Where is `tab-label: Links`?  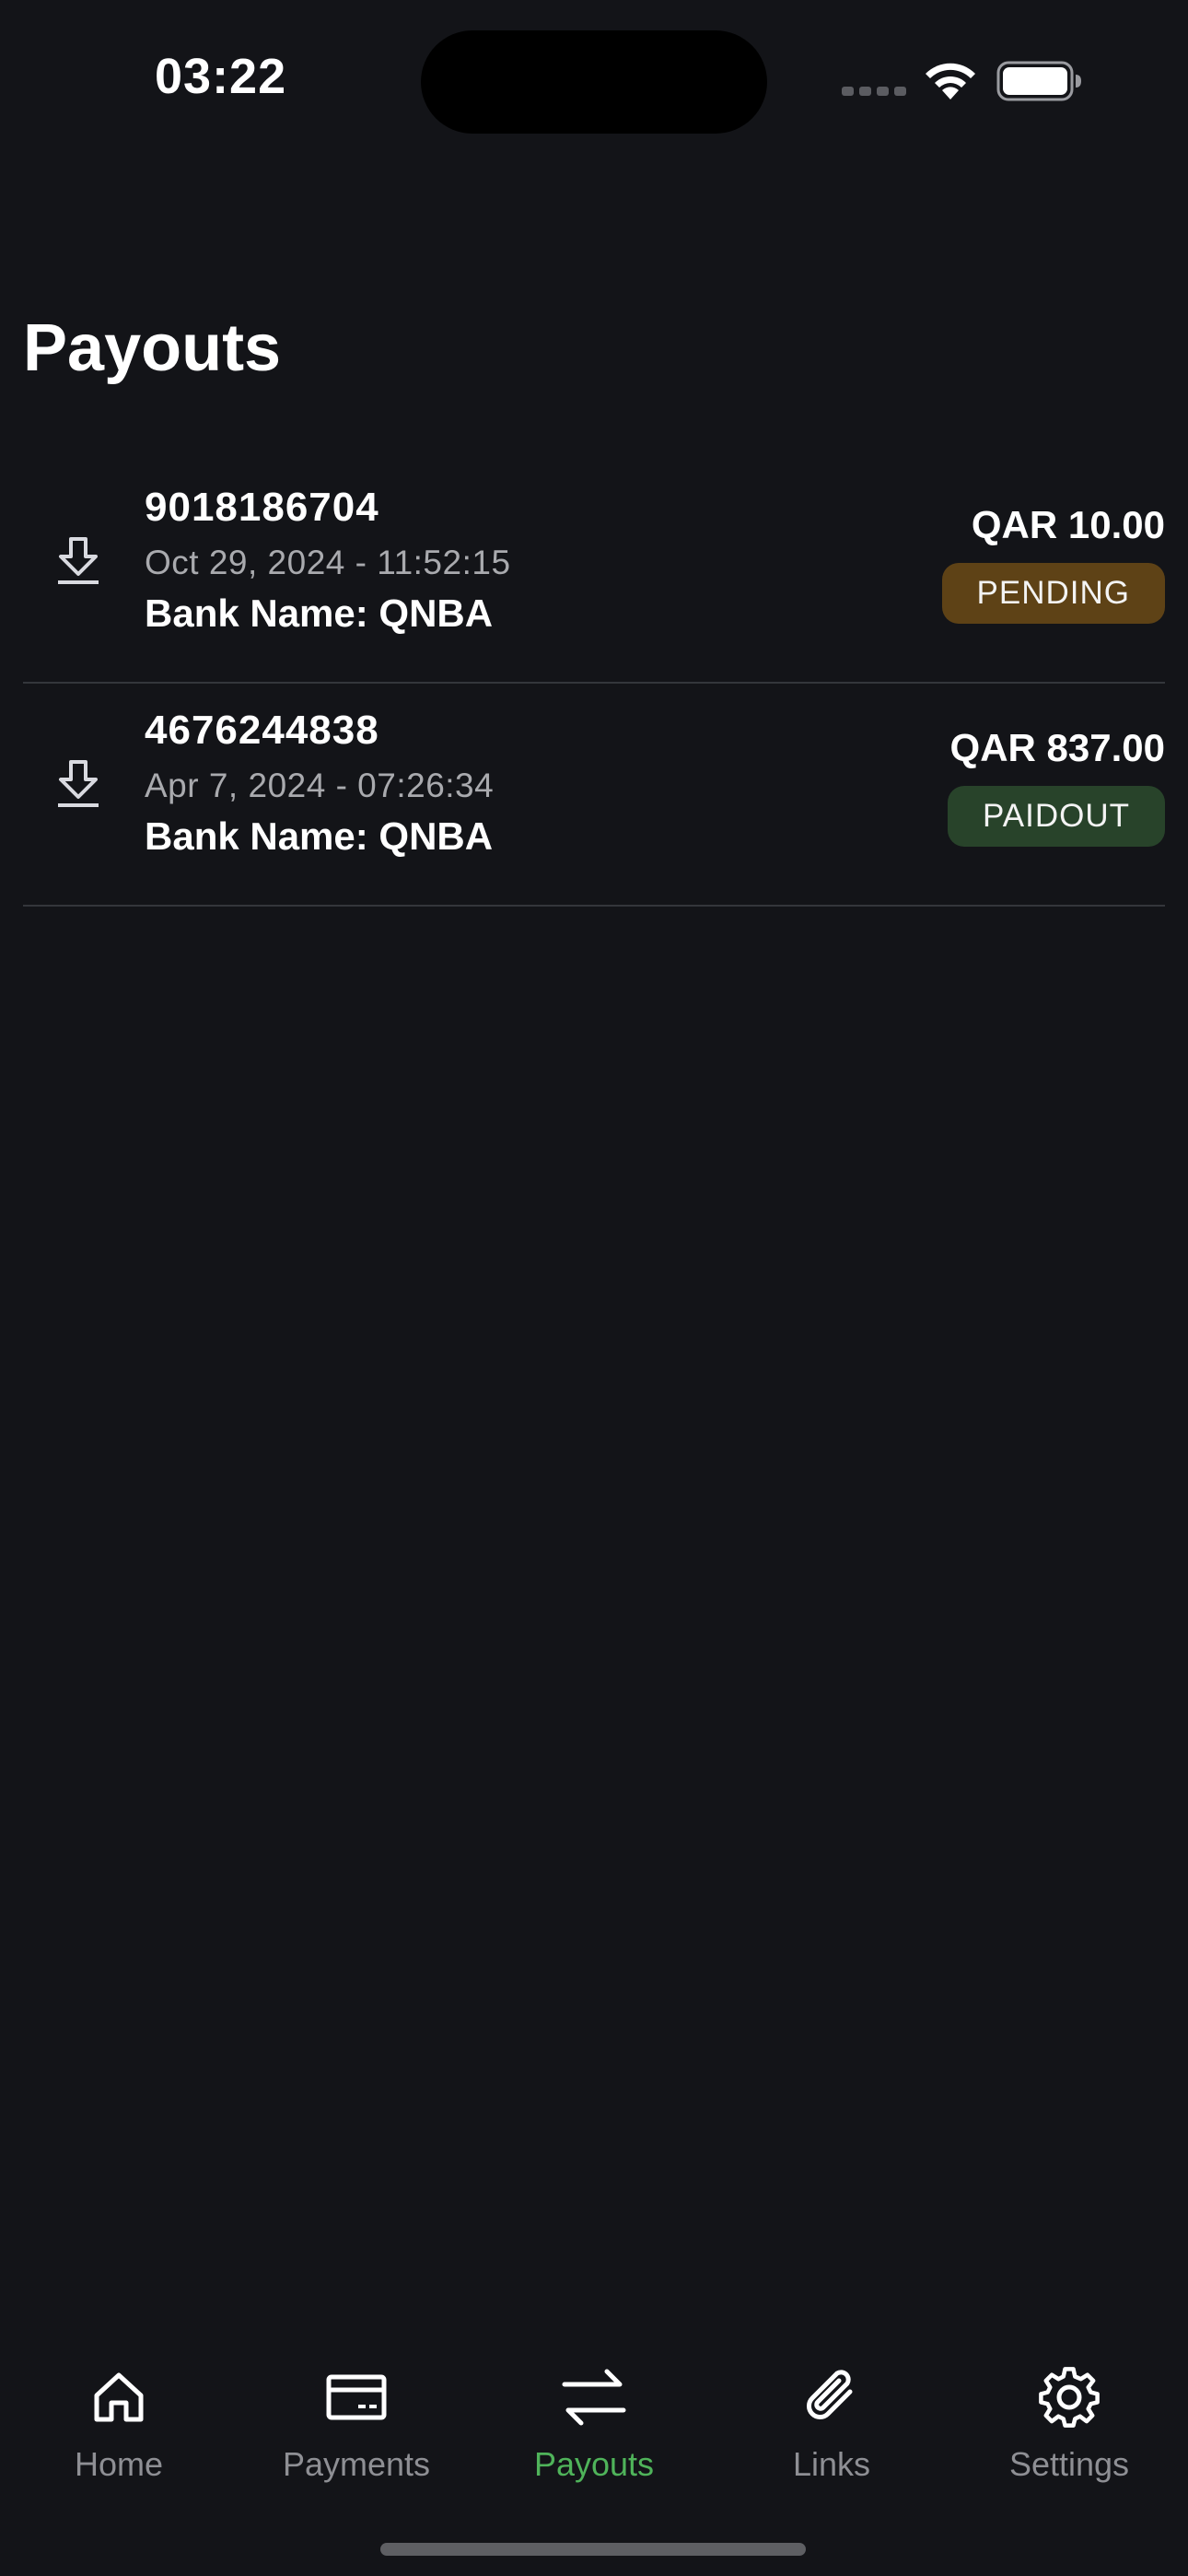
tab-label: Links is located at coordinates (831, 2464).